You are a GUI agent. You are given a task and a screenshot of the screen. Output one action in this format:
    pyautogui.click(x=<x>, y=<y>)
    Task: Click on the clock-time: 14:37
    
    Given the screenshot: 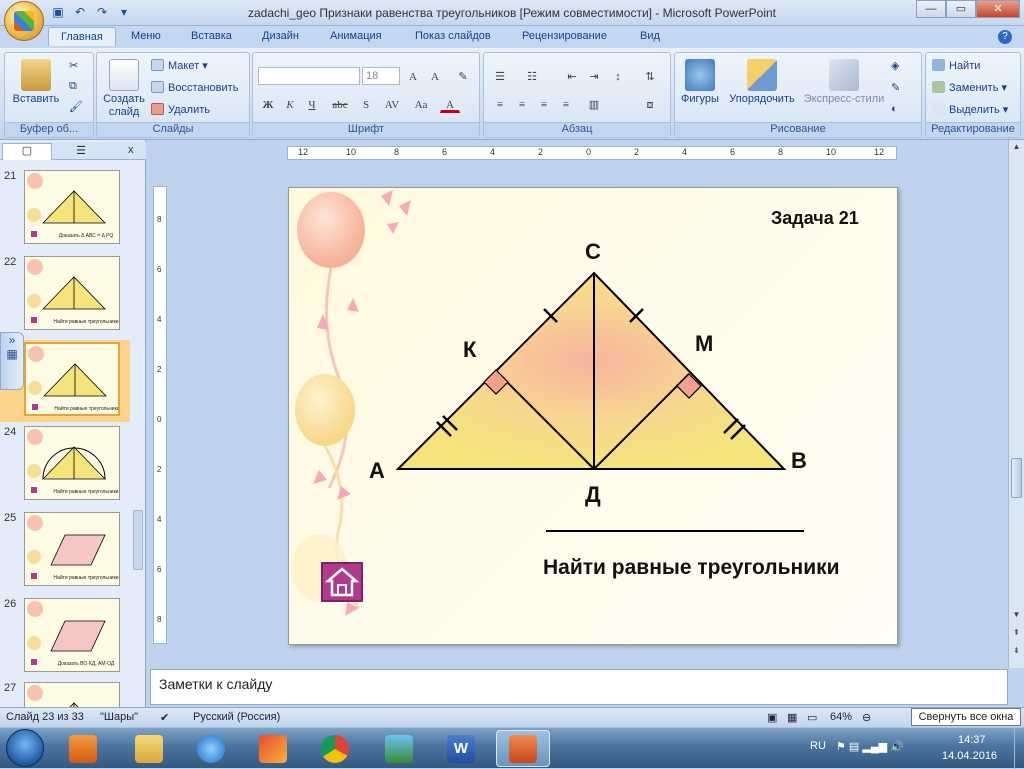 What is the action you would take?
    pyautogui.click(x=972, y=740)
    